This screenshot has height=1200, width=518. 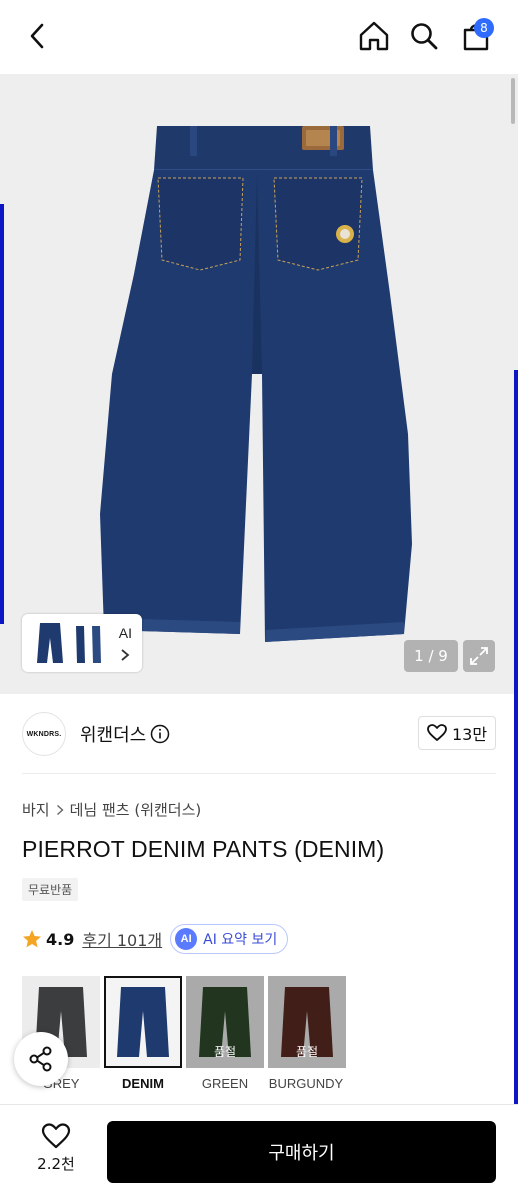 I want to click on search-icon, so click(x=424, y=36).